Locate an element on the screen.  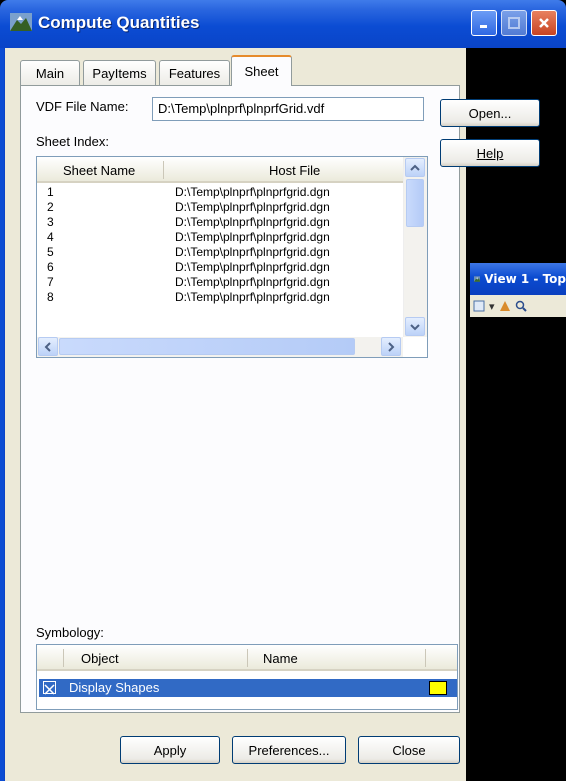
column-header-object: Object is located at coordinates (100, 658).